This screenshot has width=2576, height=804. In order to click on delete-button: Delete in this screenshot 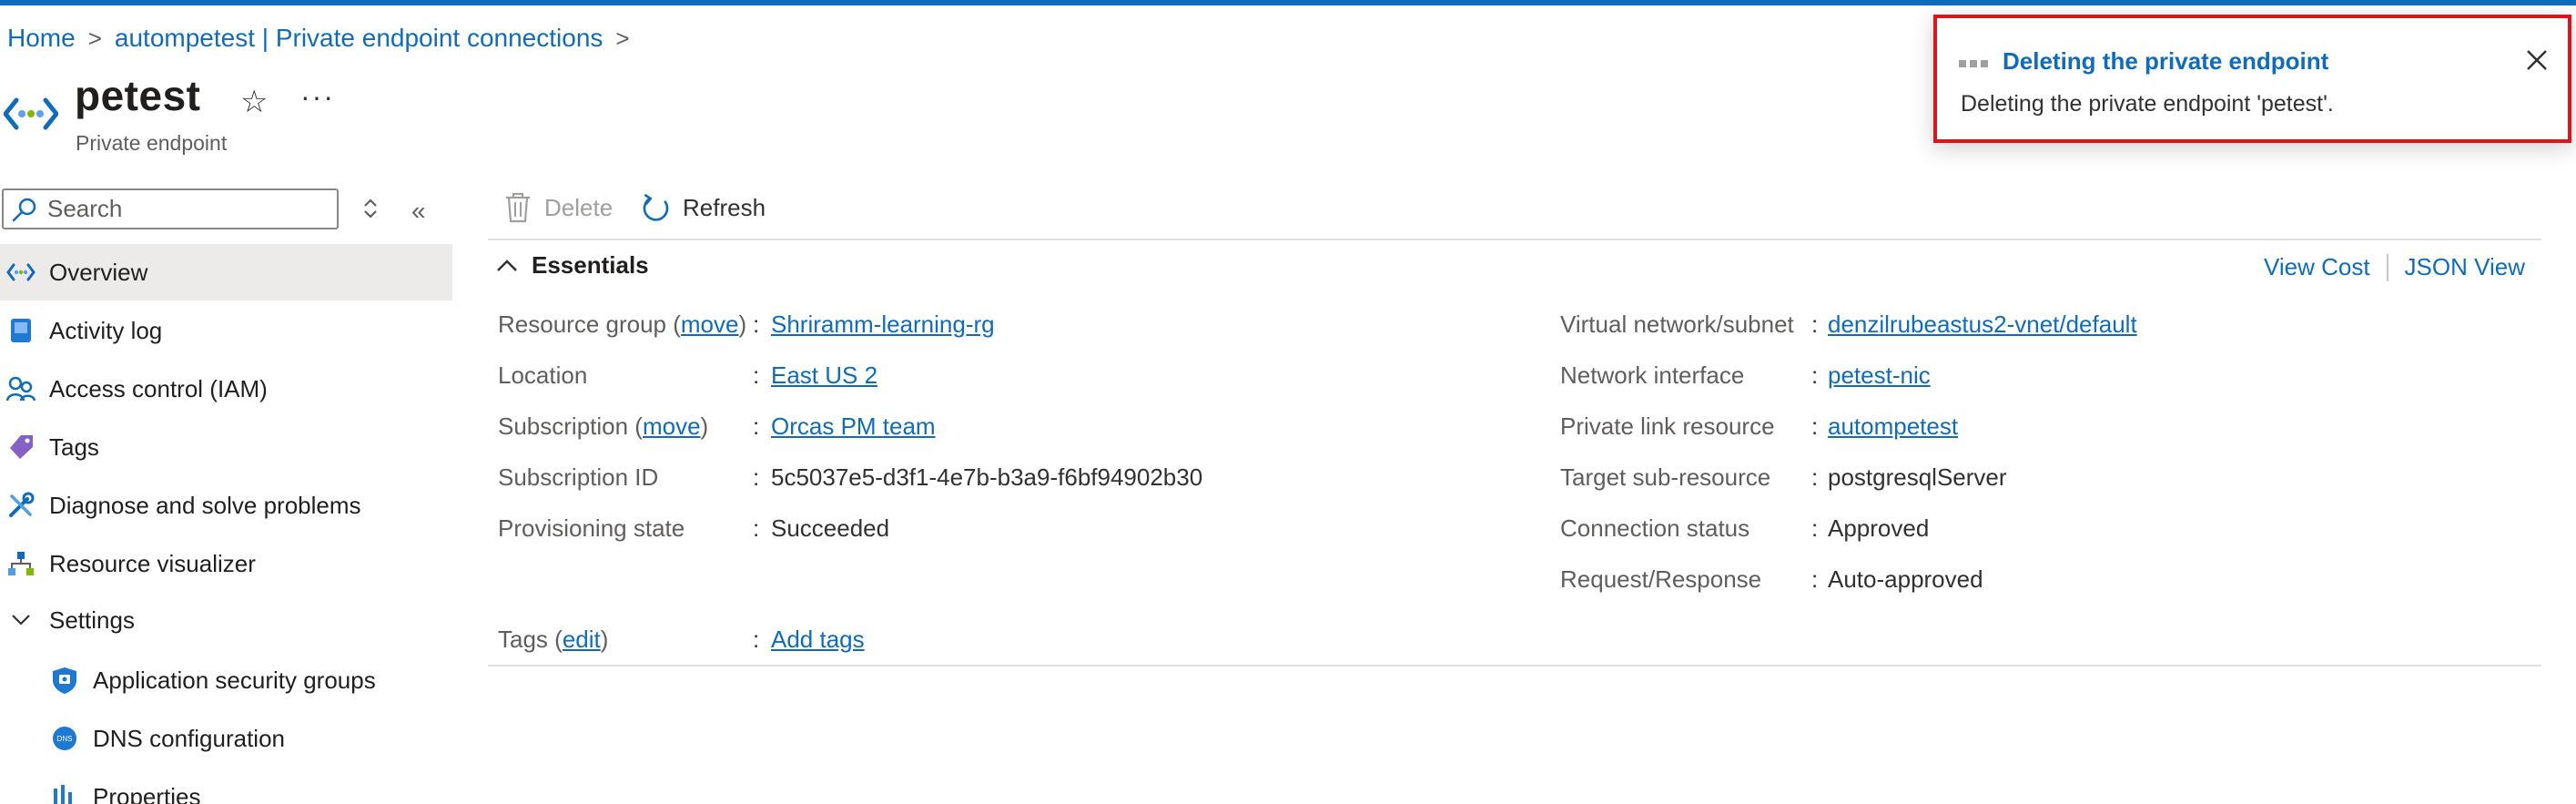, I will do `click(557, 207)`.